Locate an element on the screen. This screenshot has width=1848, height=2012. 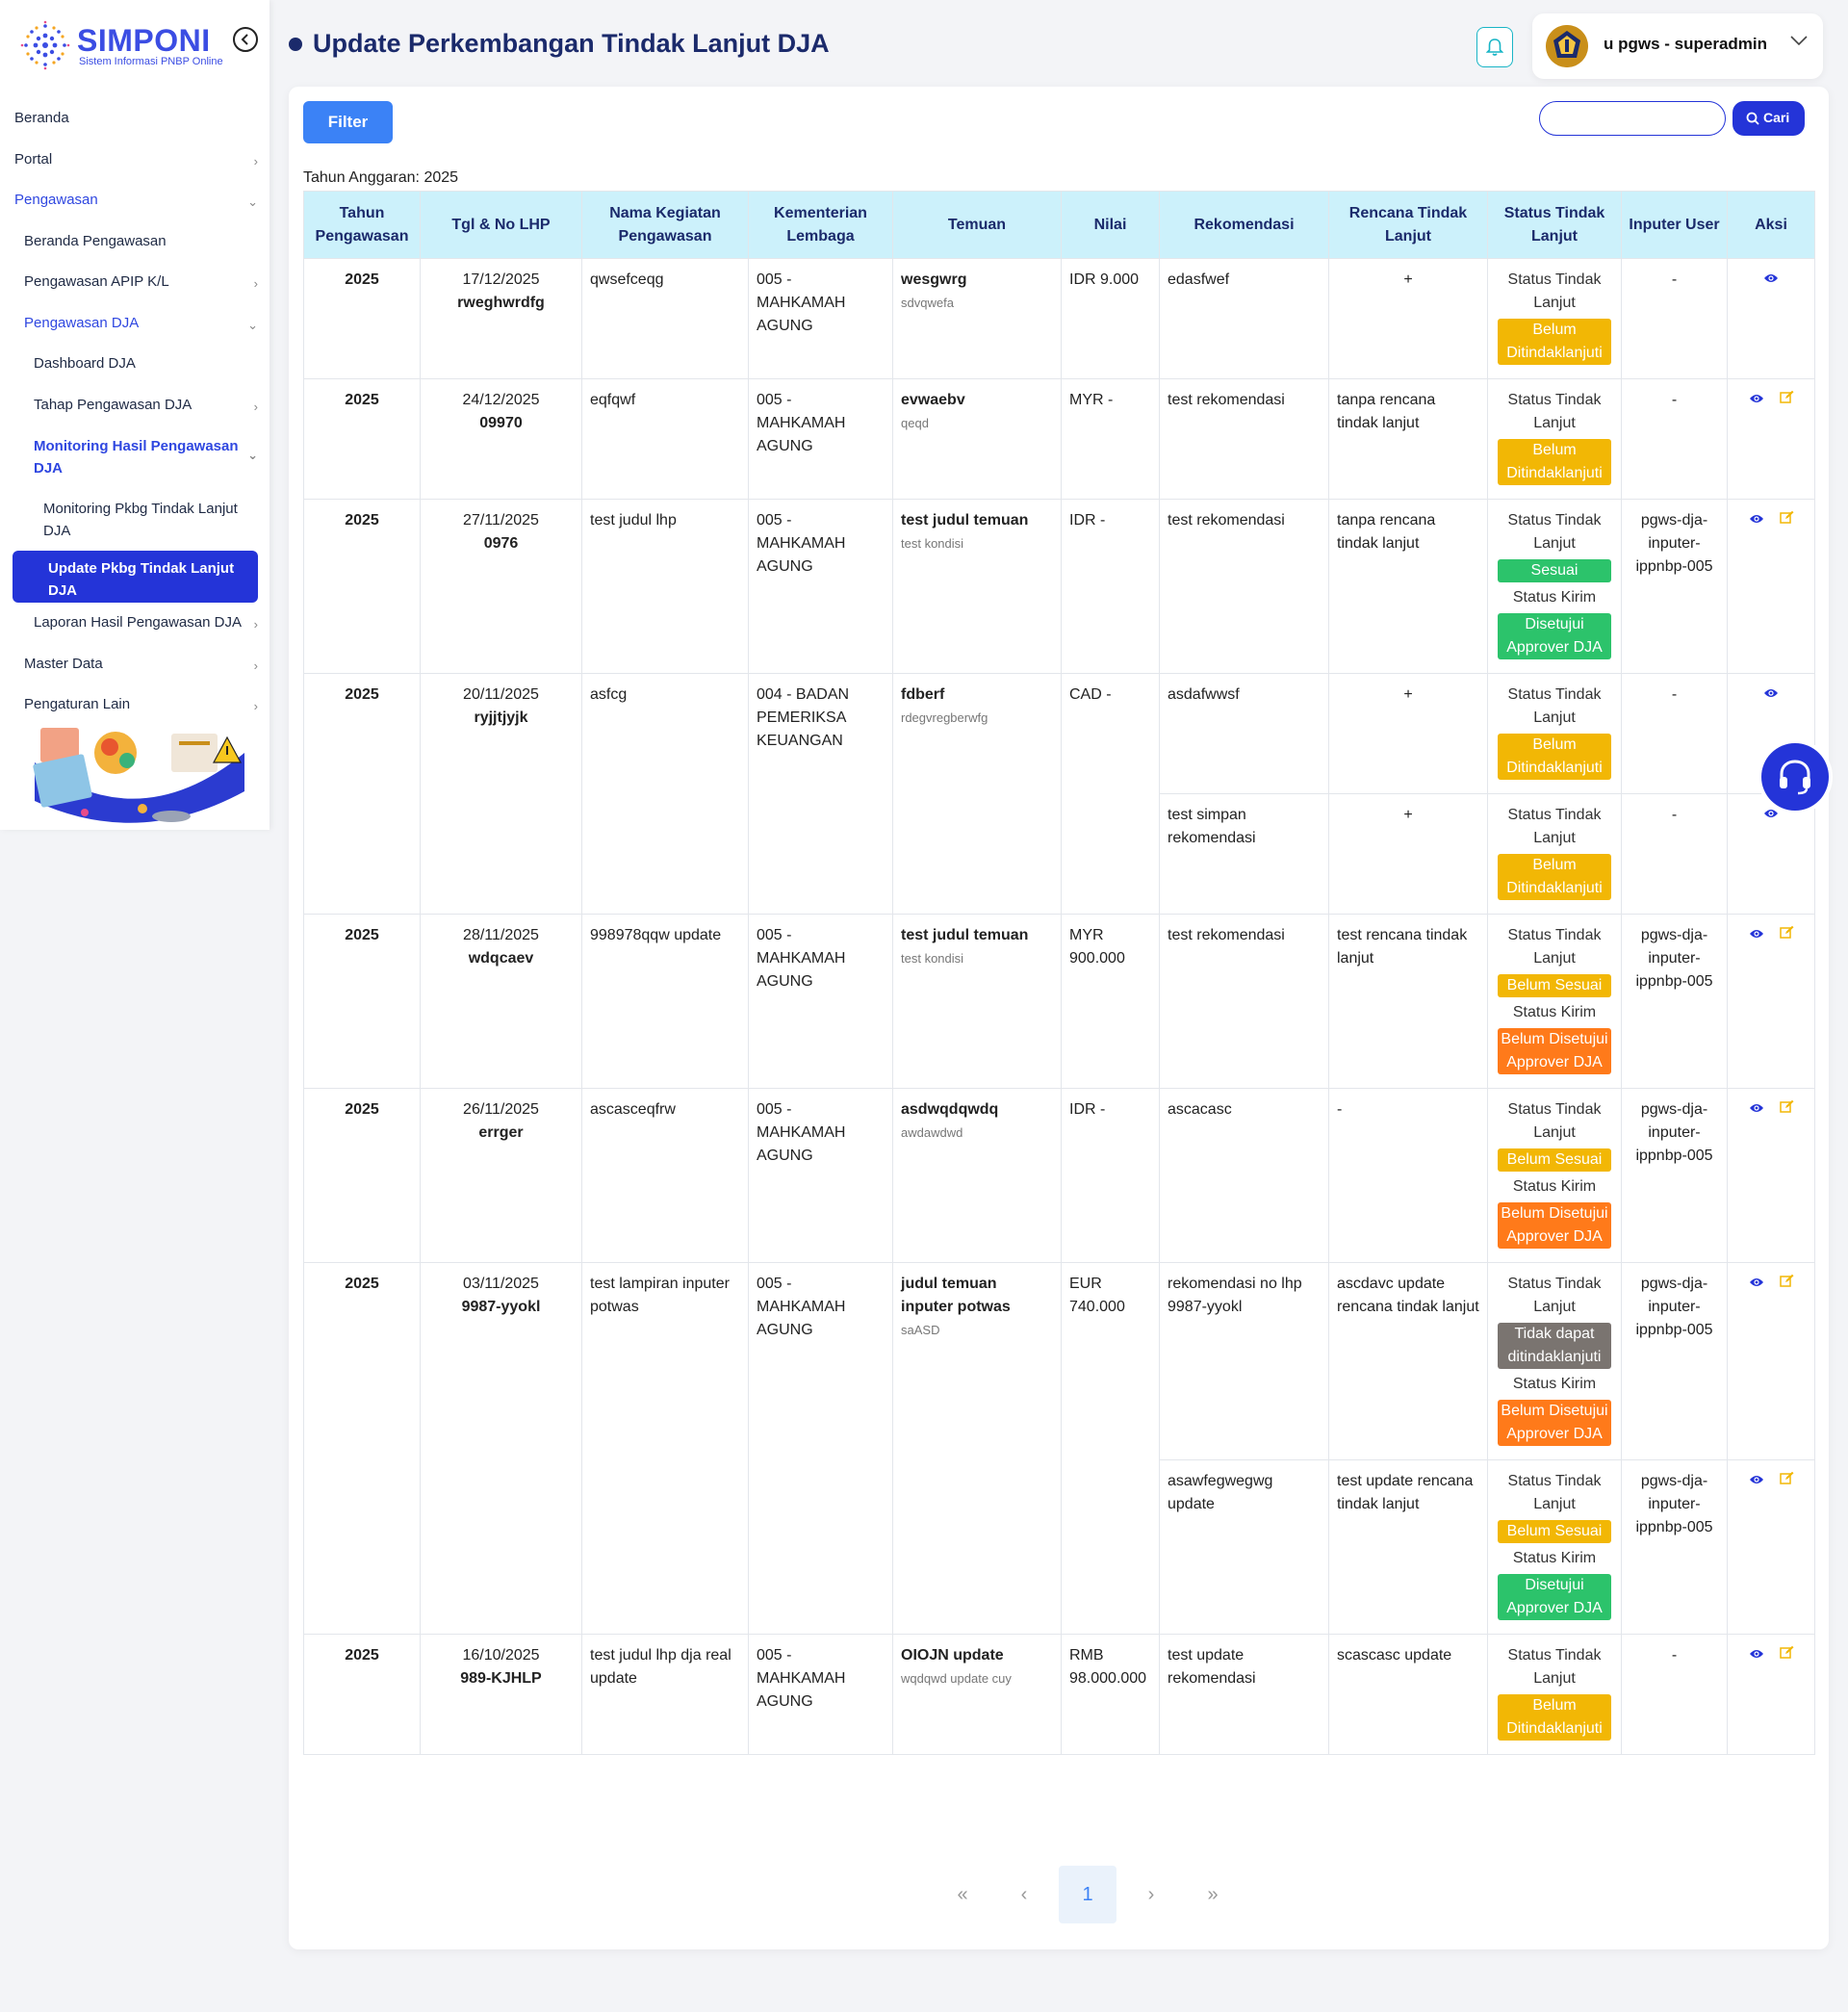
cell-rencana: test update rencana tindak lanjut is located at coordinates (1408, 1547).